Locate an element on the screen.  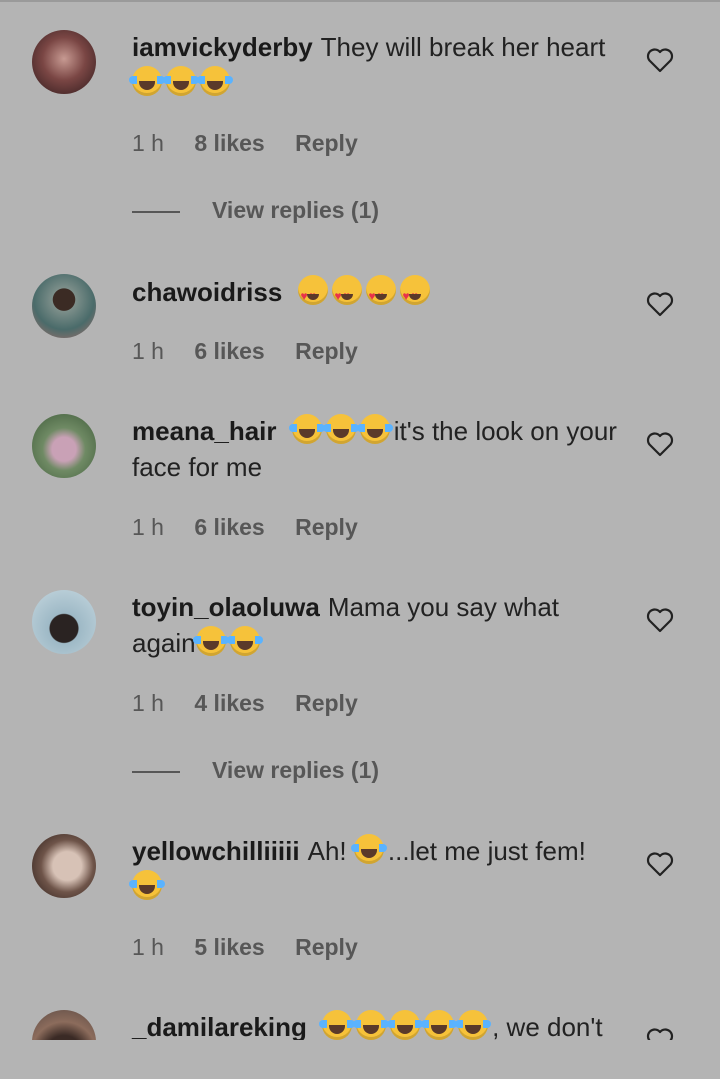
comment-body: They will break her heart is located at coordinates (463, 47).